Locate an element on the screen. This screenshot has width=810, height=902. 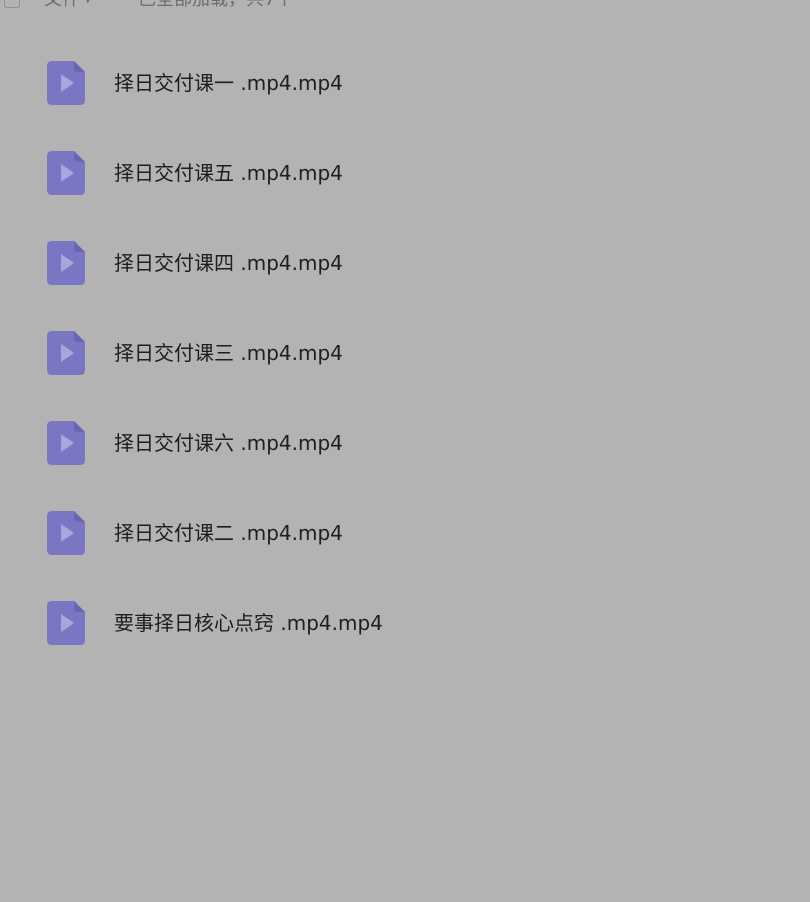
file-row: 择日交付课四 .mp4.mp4 is located at coordinates (405, 263).